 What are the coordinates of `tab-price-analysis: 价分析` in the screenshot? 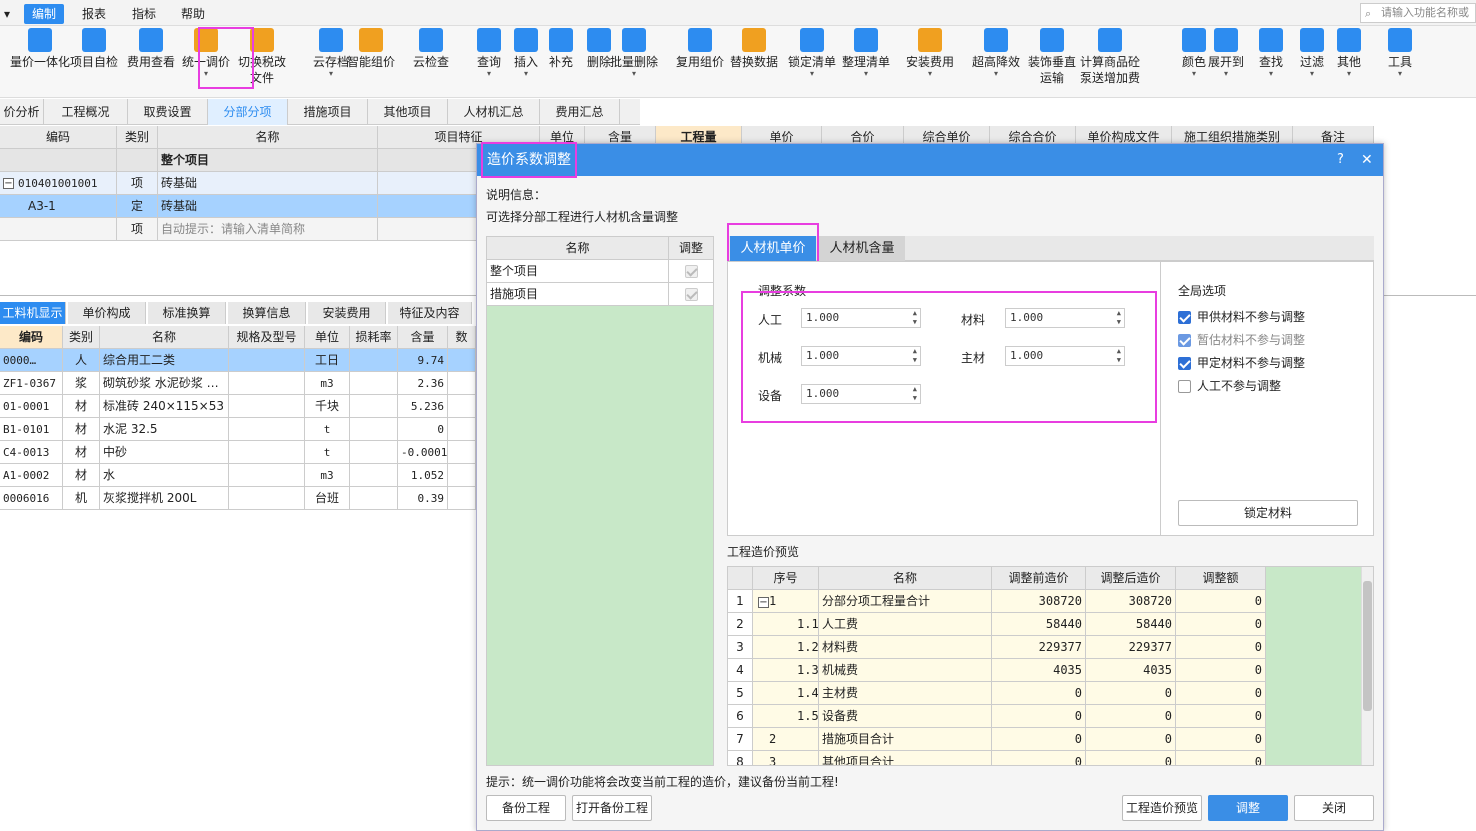 It's located at (22, 112).